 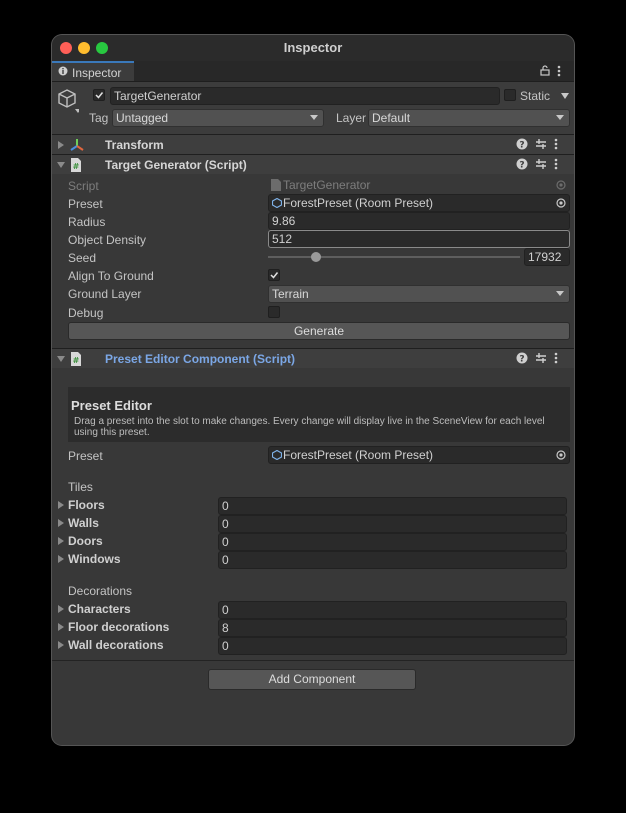 I want to click on script-value: TargetGenerator, so click(x=327, y=185).